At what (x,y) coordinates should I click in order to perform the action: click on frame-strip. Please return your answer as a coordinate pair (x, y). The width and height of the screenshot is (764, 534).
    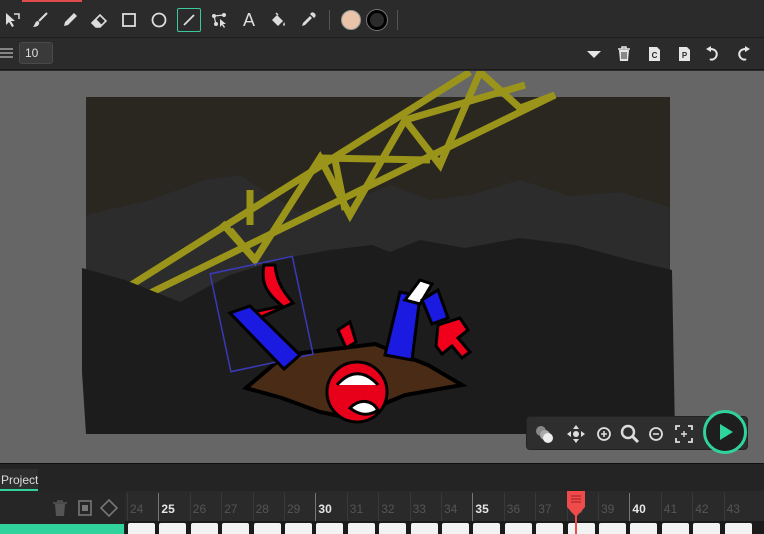
    Looking at the image, I should click on (444, 527).